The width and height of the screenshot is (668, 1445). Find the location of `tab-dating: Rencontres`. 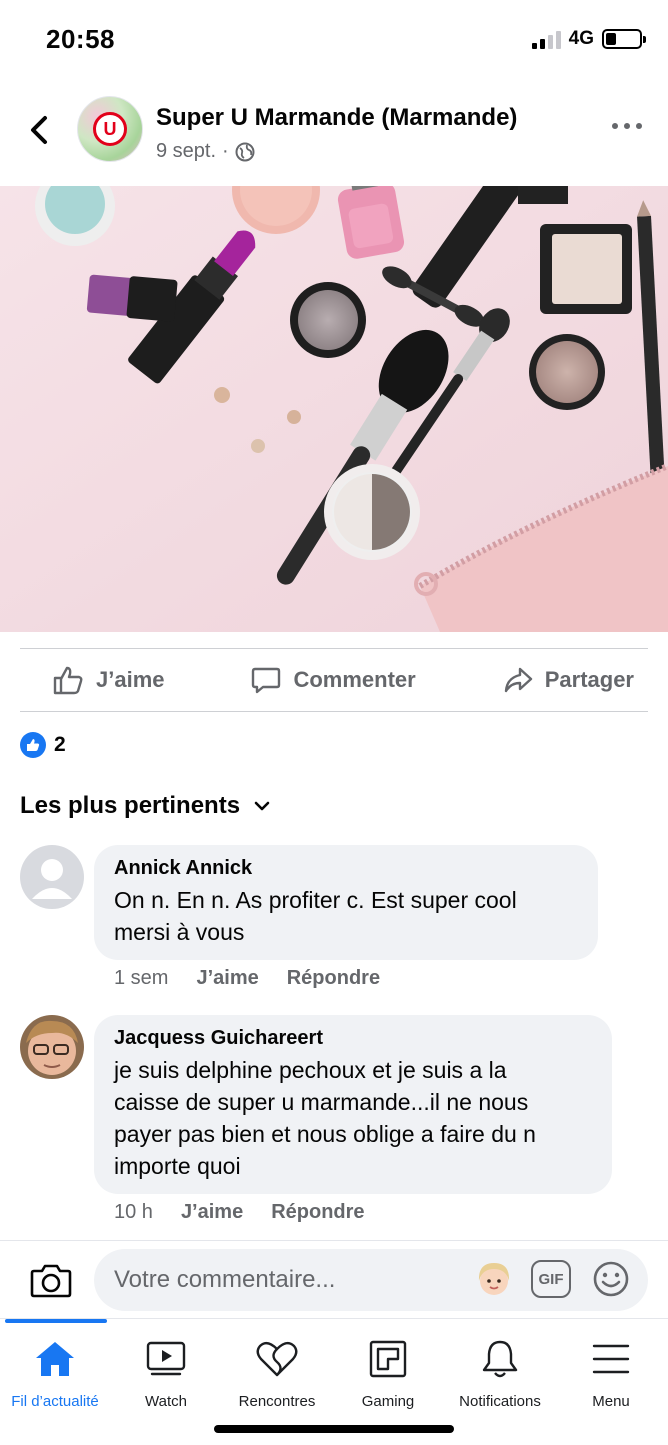

tab-dating: Rencontres is located at coordinates (277, 1373).